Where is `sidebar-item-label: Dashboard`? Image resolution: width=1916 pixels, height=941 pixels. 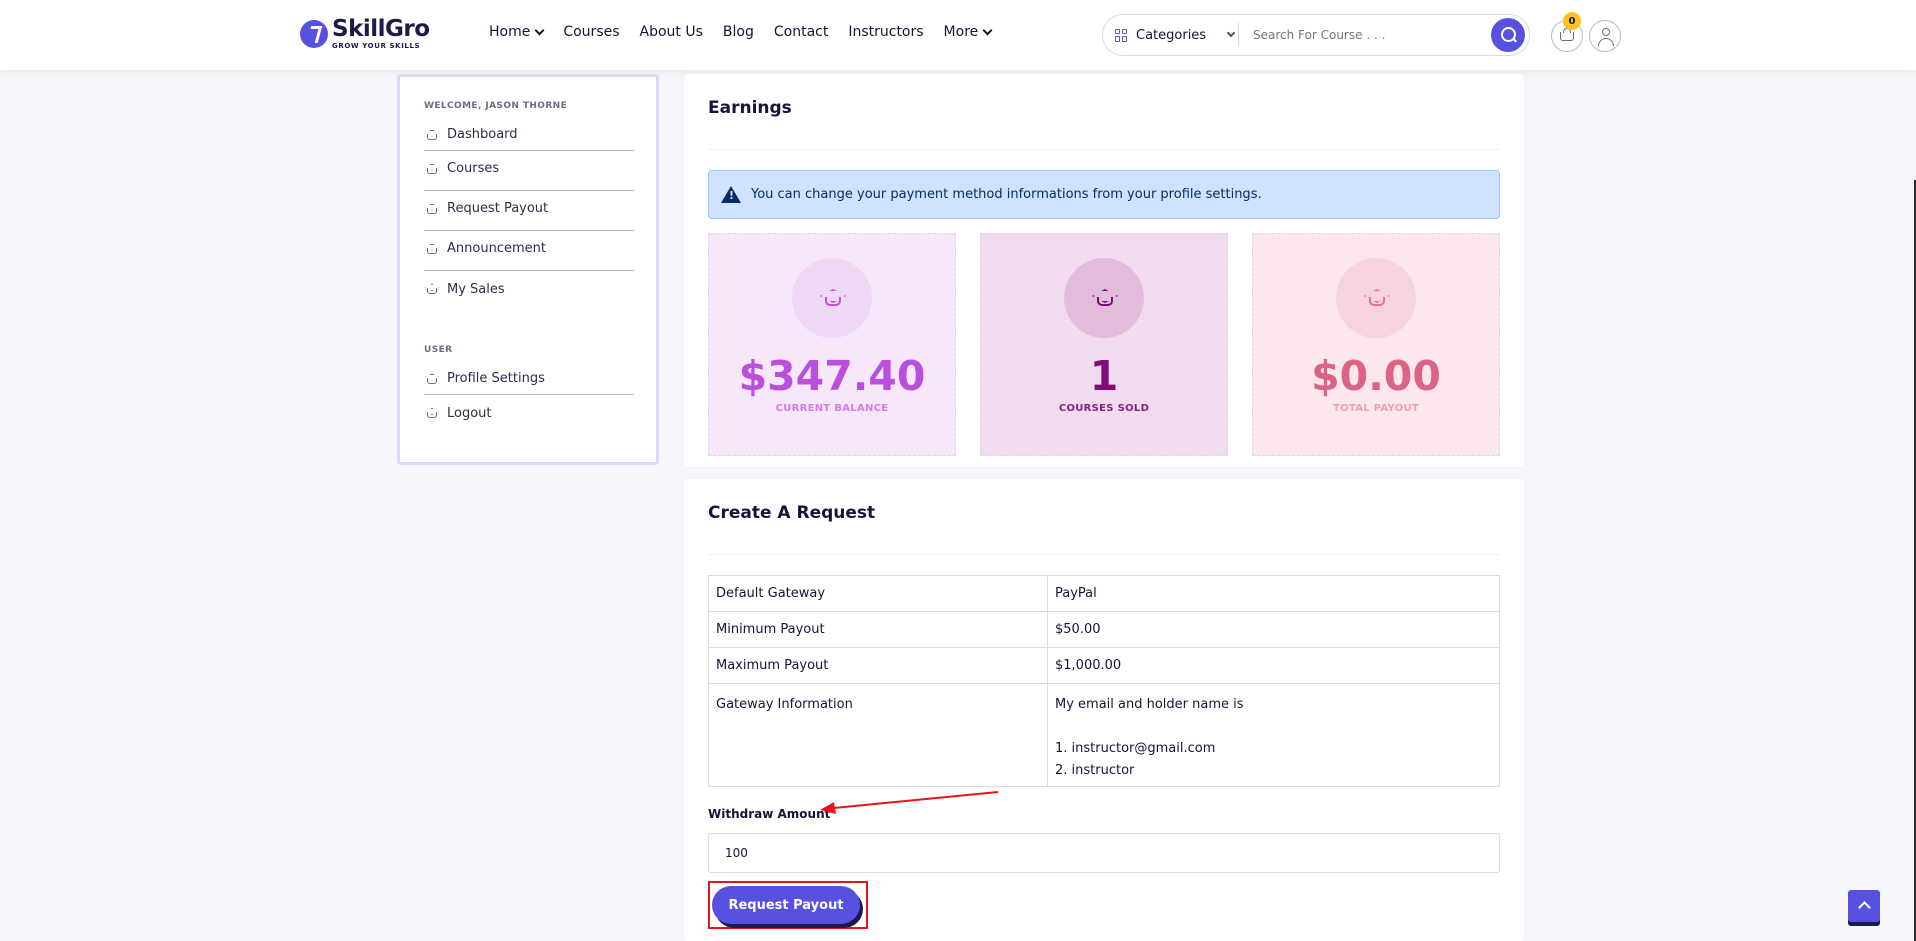 sidebar-item-label: Dashboard is located at coordinates (482, 134).